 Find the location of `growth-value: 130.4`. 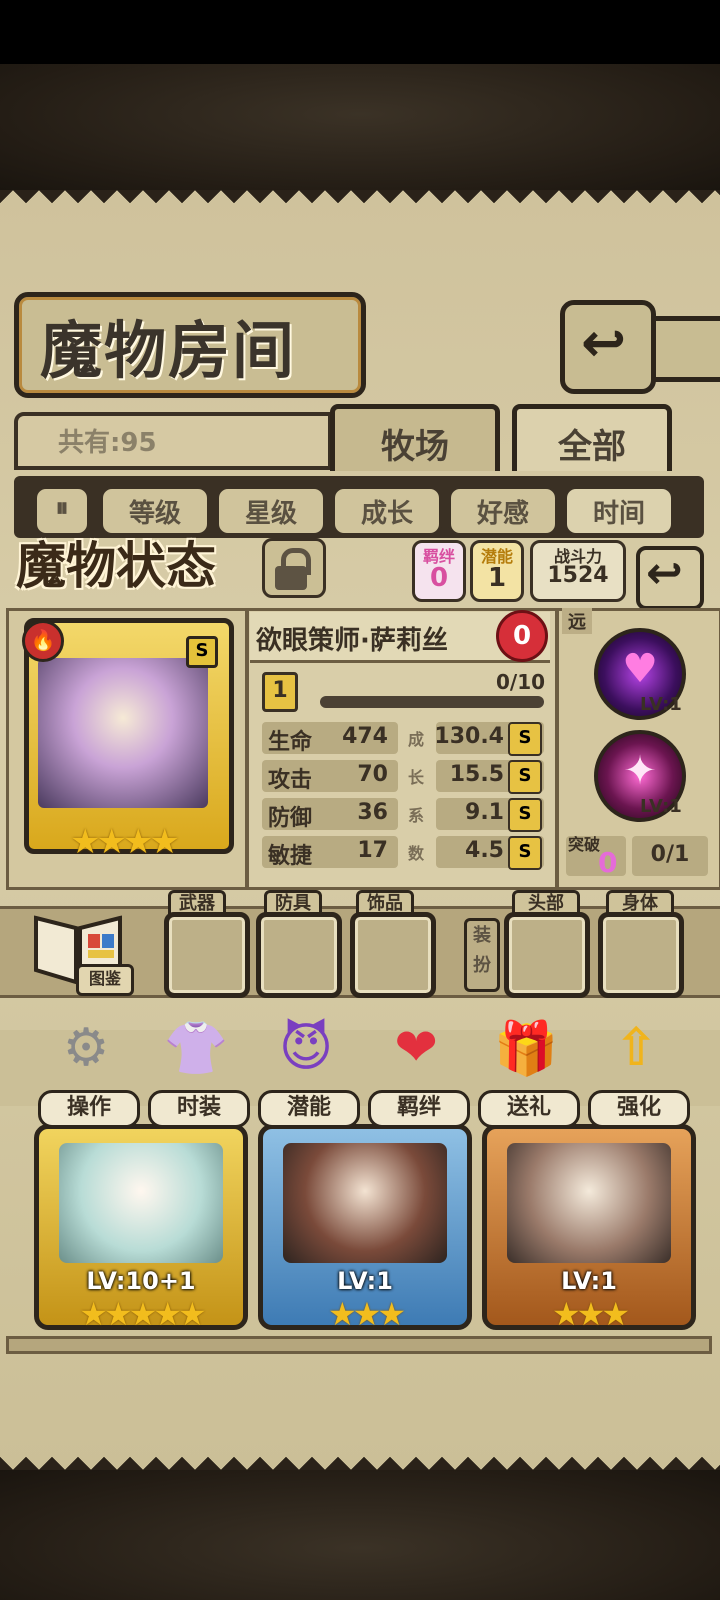

growth-value: 130.4 is located at coordinates (469, 736).